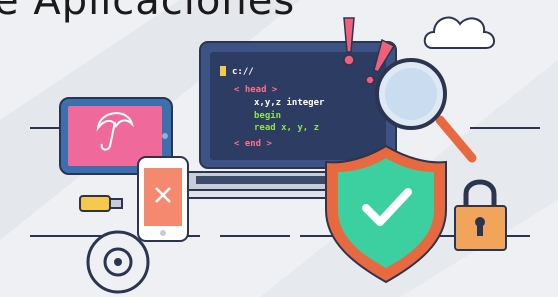  I want to click on usb-drive-icon, so click(101, 203).